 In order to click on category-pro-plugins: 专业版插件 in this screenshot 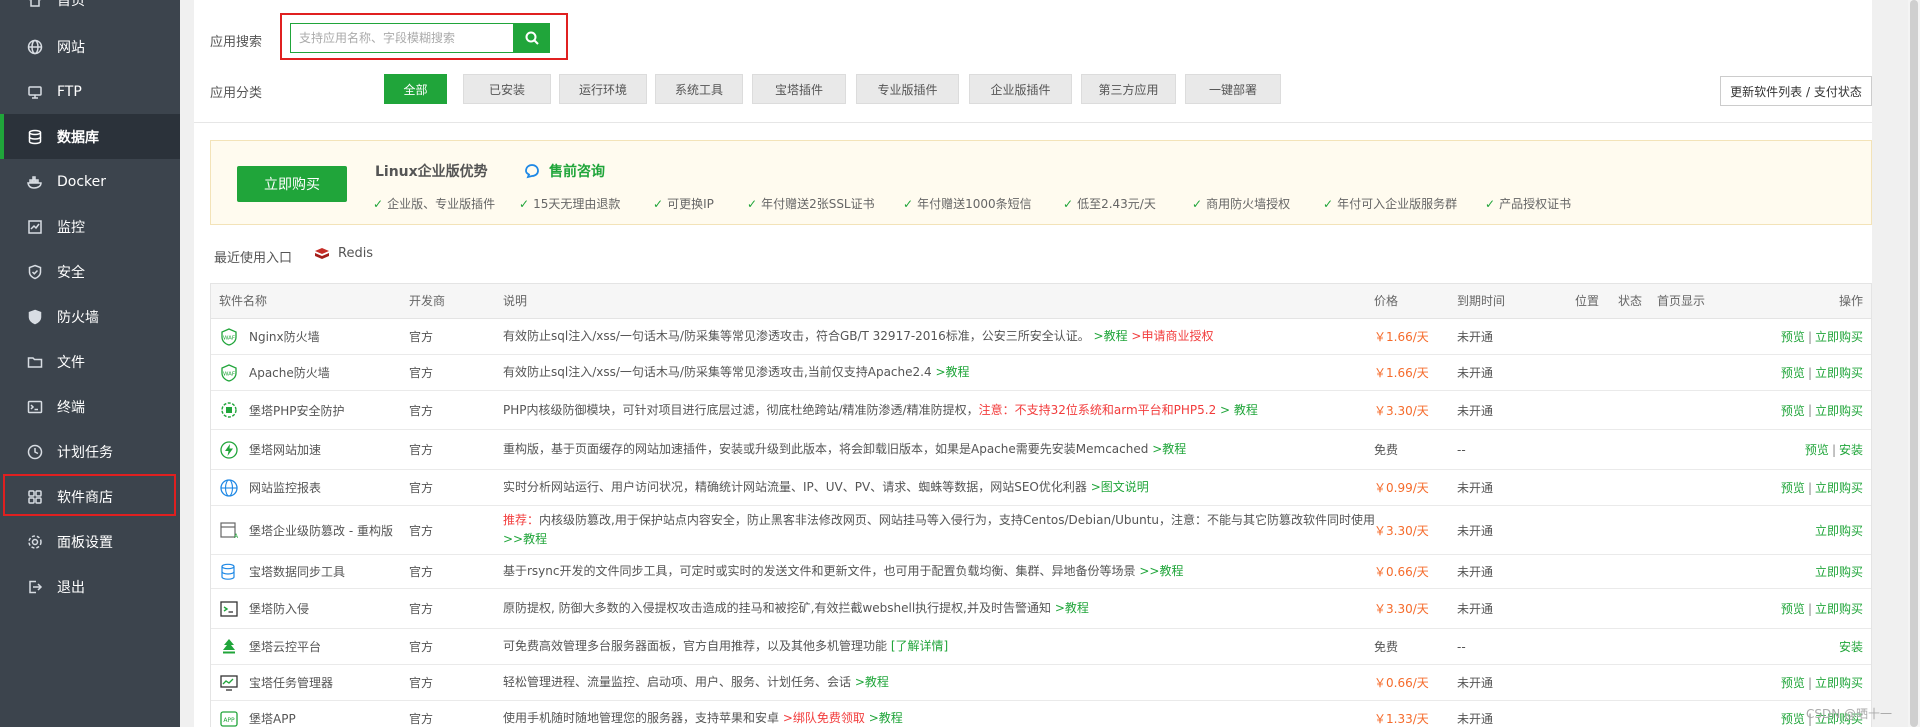, I will do `click(907, 89)`.